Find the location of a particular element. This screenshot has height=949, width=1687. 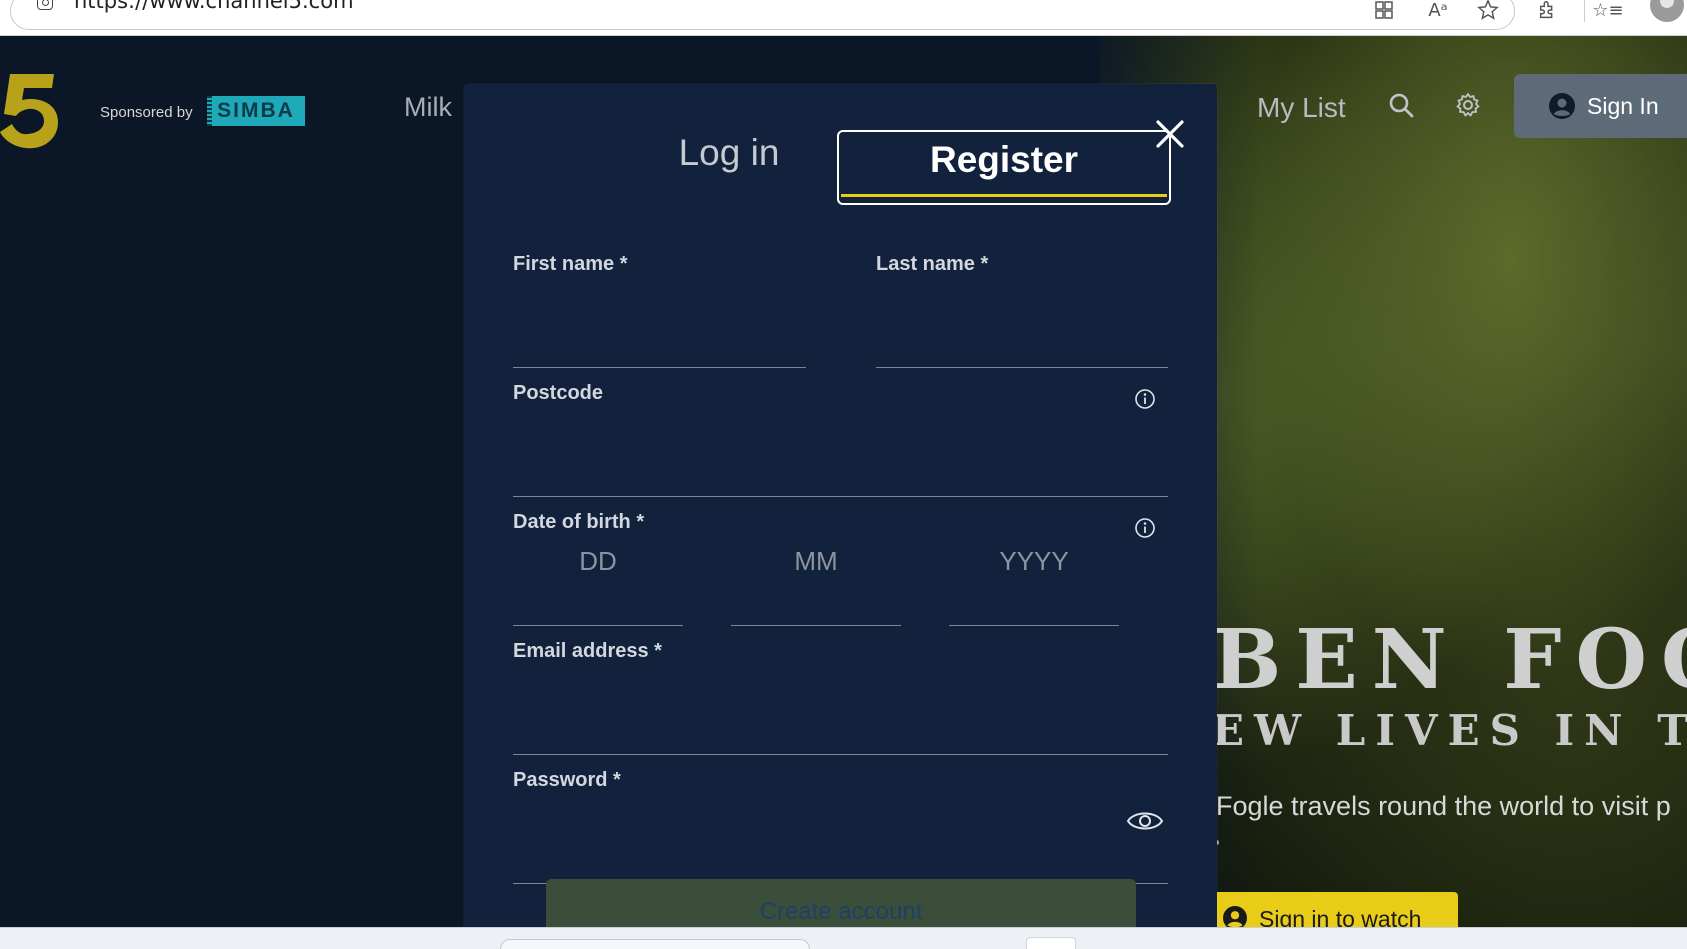

email-field is located at coordinates (840, 734).